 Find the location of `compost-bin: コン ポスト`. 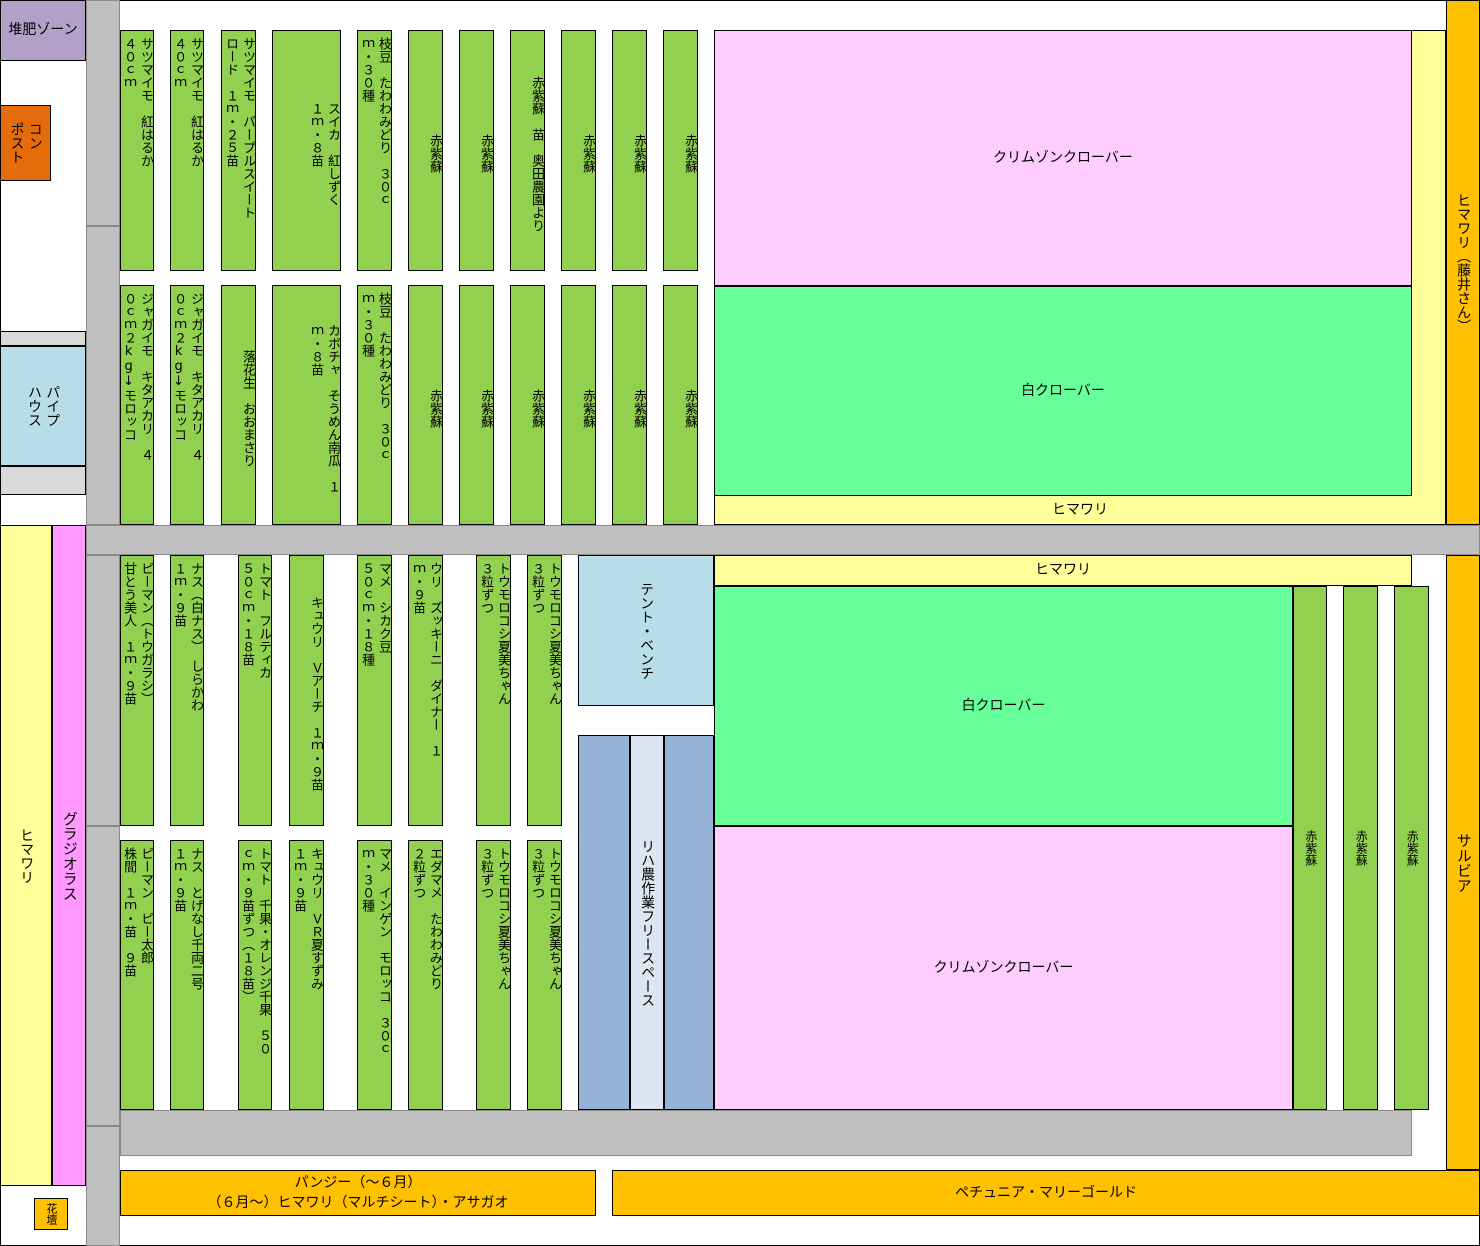

compost-bin: コン ポスト is located at coordinates (25, 143).